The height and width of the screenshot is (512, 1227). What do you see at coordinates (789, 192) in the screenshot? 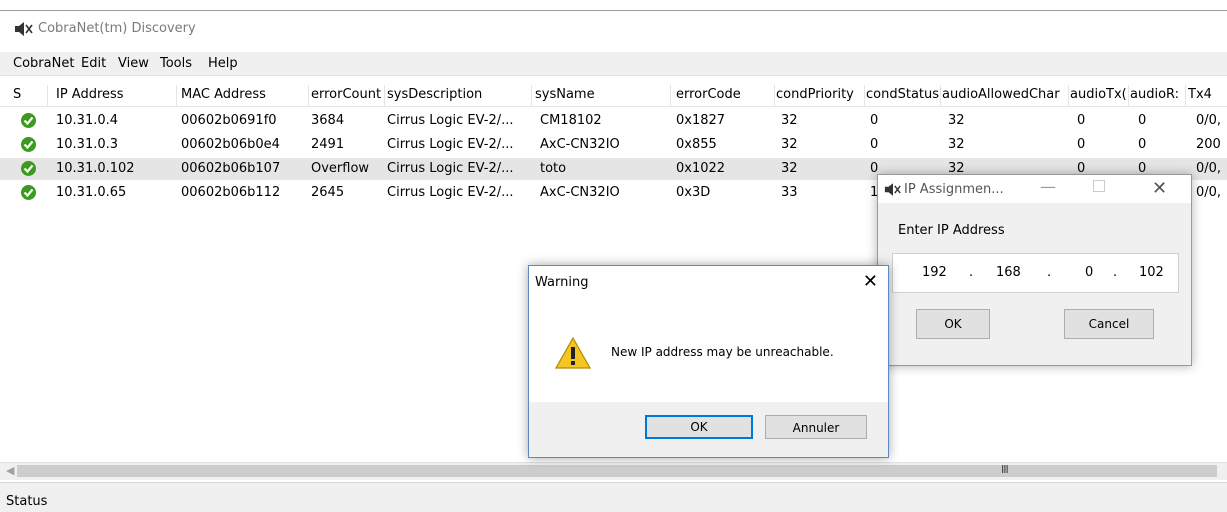
I see `row-cond-priority: 33` at bounding box center [789, 192].